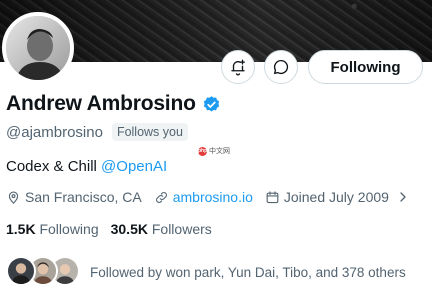 This screenshot has height=300, width=432. I want to click on message-button, so click(281, 67).